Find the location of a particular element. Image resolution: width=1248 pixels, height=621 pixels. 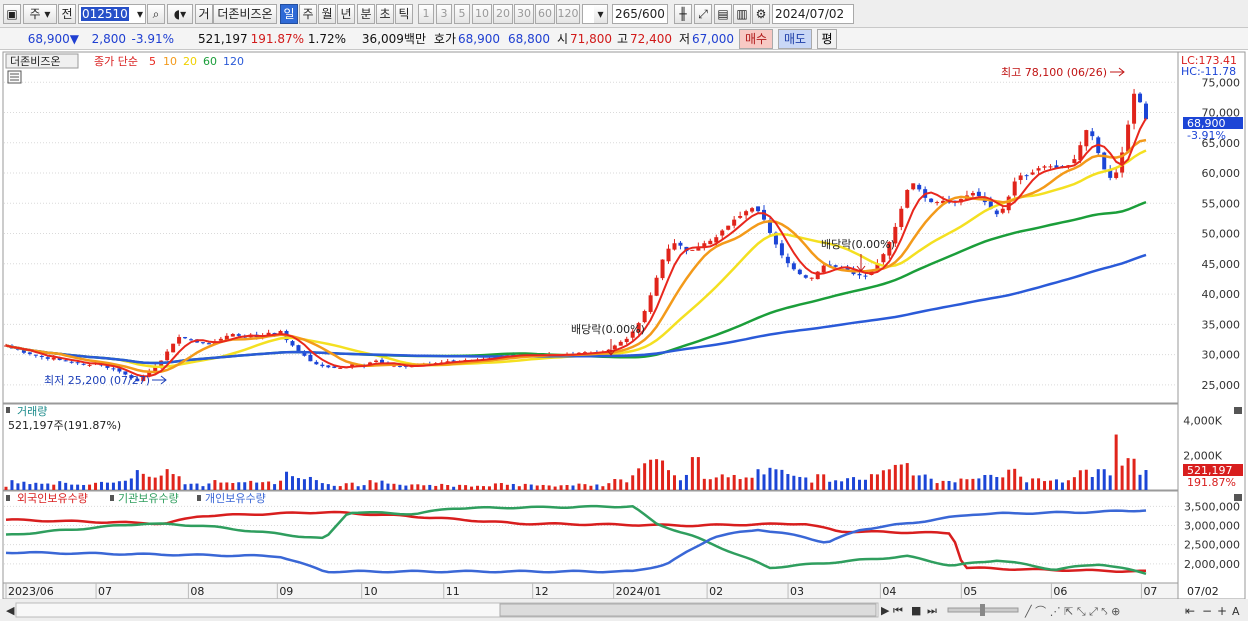

period-tab-year: 년 is located at coordinates (346, 14).